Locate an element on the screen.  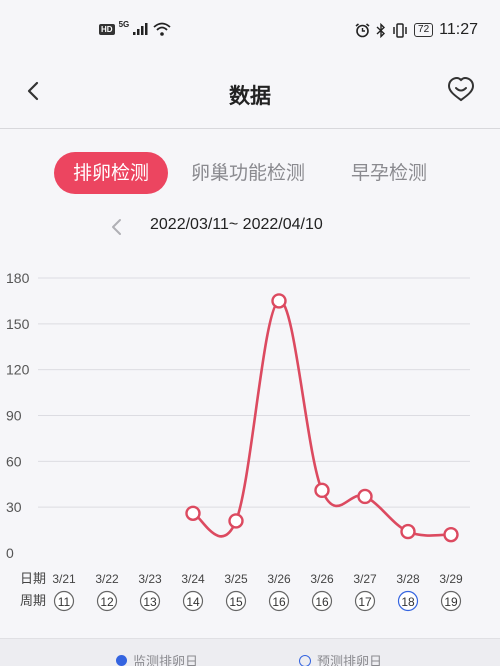
x-tick-label: 3/29 is located at coordinates (451, 579).